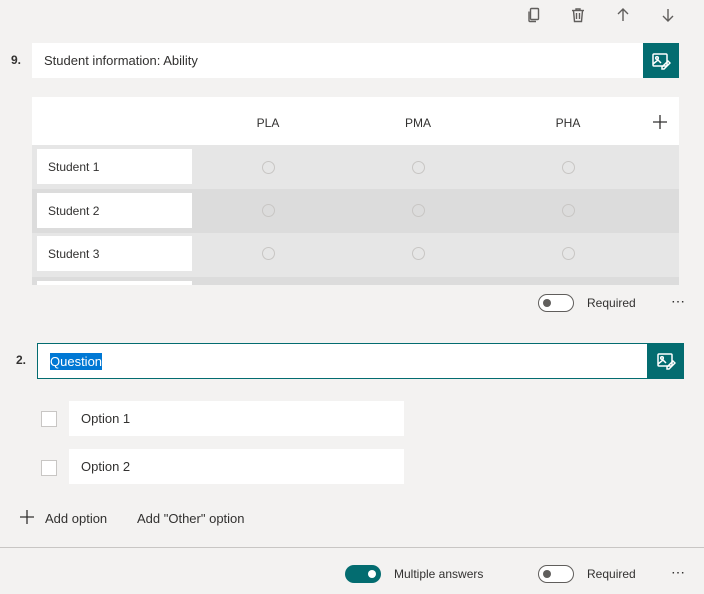 This screenshot has width=704, height=594. What do you see at coordinates (355, 211) in the screenshot?
I see `likert-row: Student 2` at bounding box center [355, 211].